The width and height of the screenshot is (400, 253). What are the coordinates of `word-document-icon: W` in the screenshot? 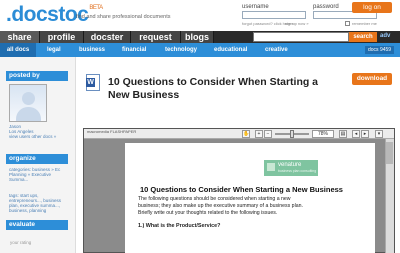 It's located at (93, 82).